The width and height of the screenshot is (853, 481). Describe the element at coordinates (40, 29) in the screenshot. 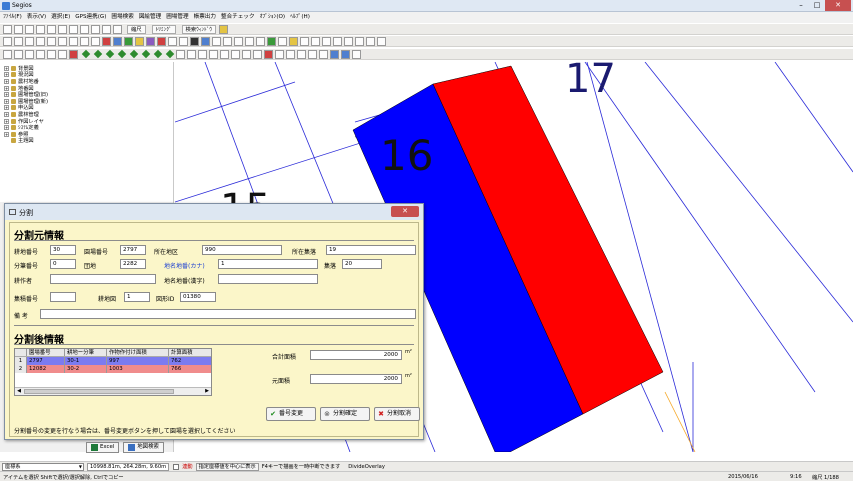

I see `zoom-in-icon` at that location.